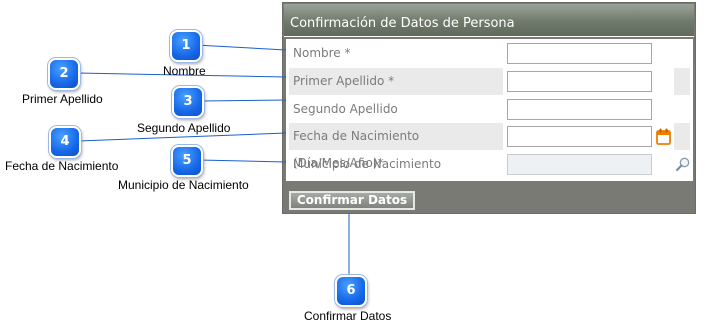 The height and width of the screenshot is (326, 710). I want to click on callout-label-2: Primer Apellido, so click(62, 99).